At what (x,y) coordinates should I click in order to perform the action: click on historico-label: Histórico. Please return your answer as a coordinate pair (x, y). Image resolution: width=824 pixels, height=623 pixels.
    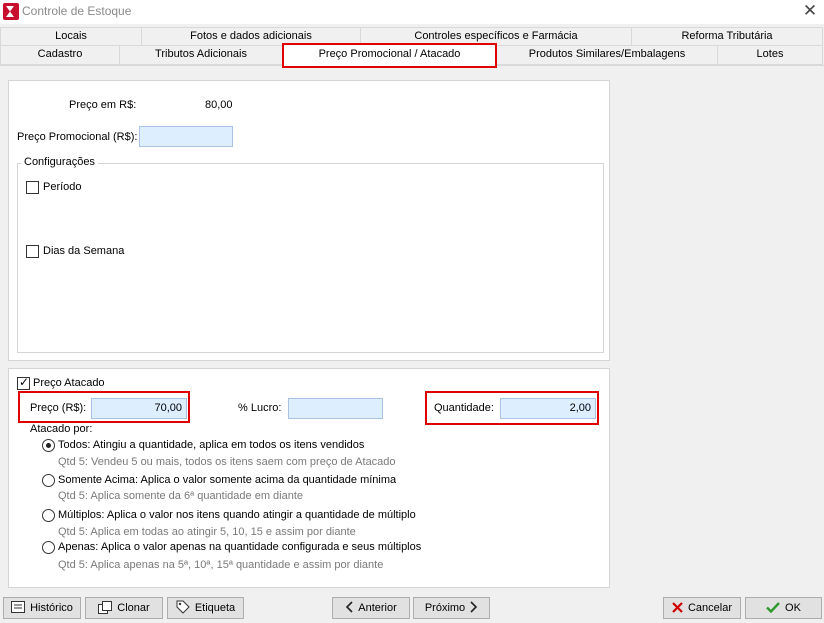
    Looking at the image, I should click on (51, 608).